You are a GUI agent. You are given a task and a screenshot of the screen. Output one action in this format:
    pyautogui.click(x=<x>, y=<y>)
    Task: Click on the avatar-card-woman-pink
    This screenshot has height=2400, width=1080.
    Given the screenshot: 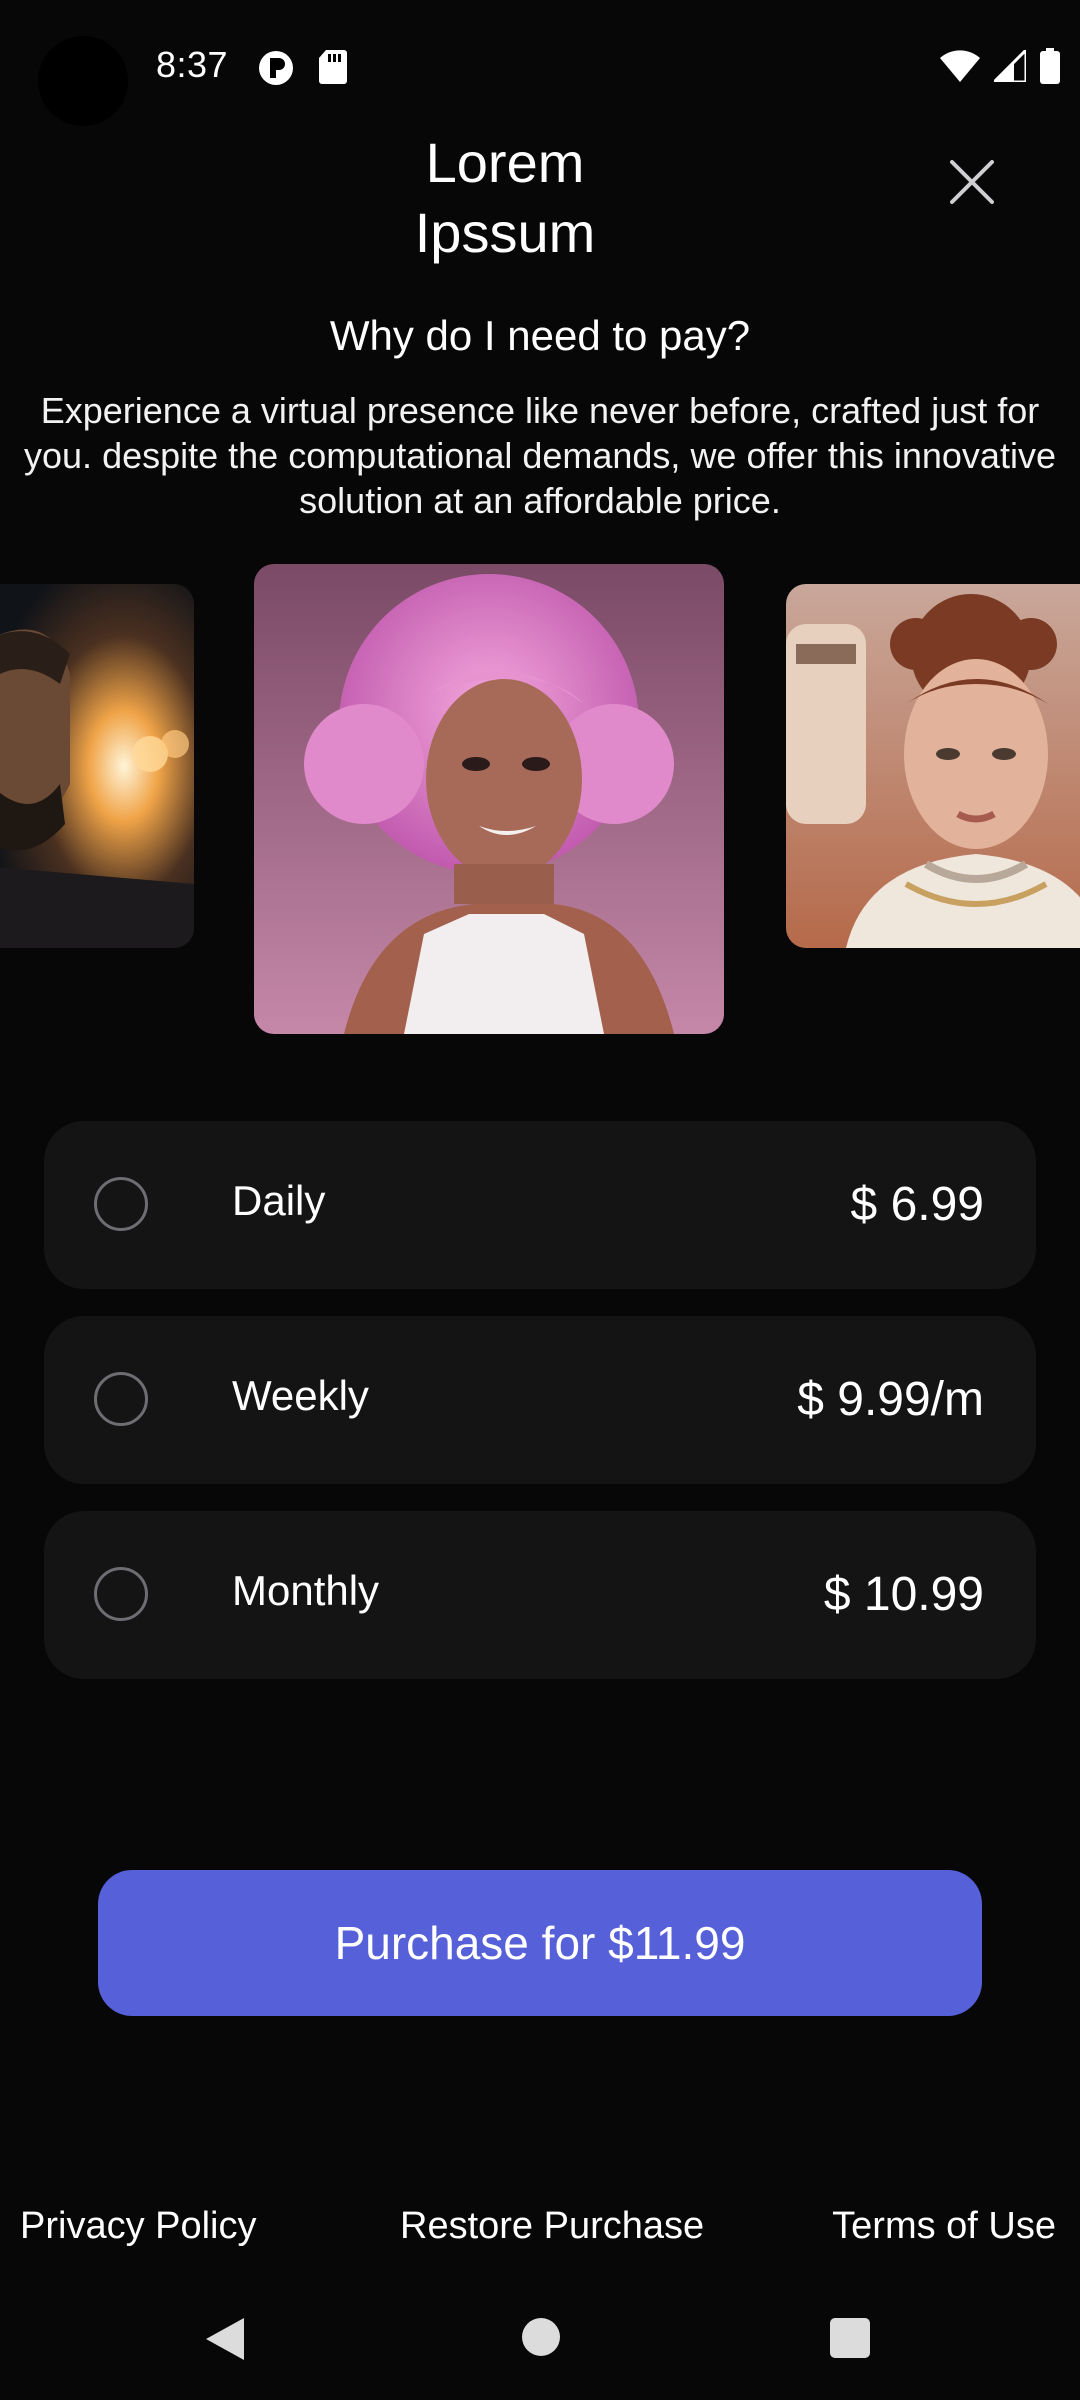 What is the action you would take?
    pyautogui.click(x=489, y=799)
    